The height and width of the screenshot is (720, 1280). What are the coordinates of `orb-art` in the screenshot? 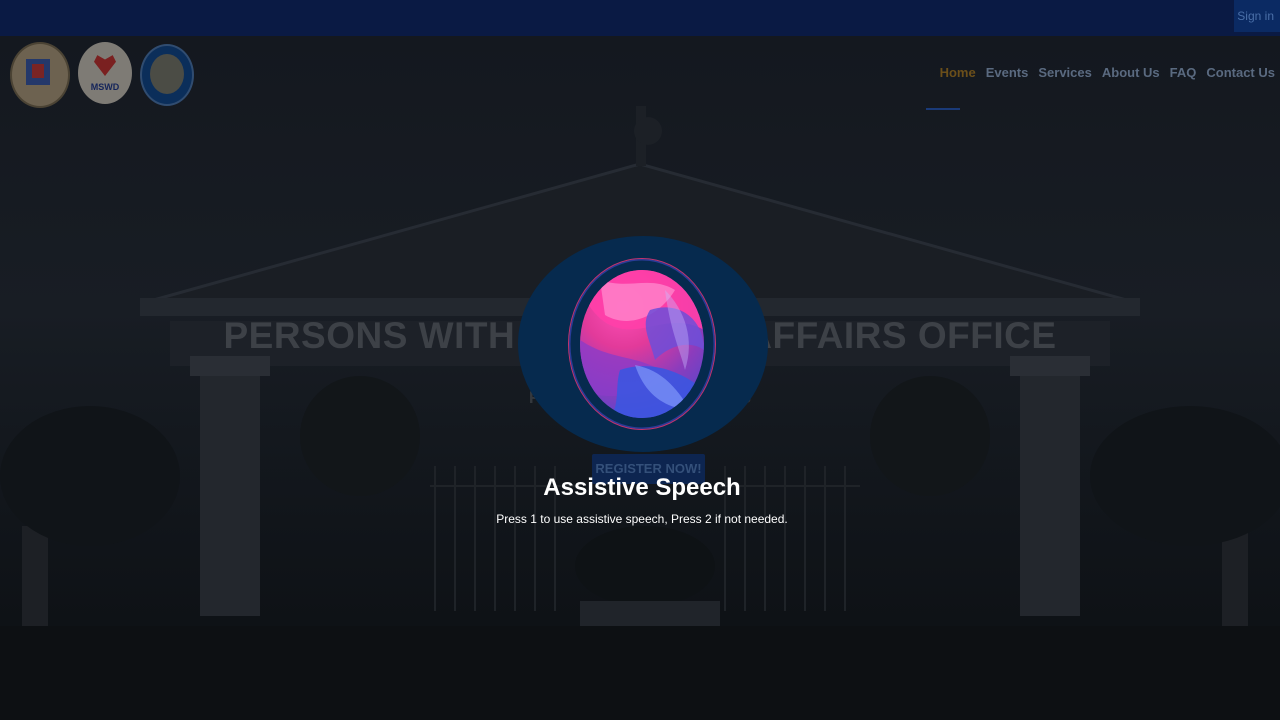 It's located at (642, 344).